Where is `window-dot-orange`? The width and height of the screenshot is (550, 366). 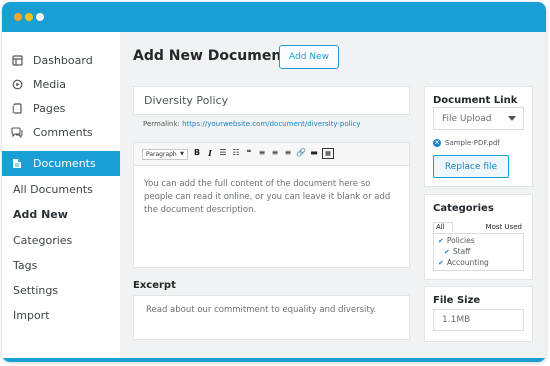
window-dot-orange is located at coordinates (18, 17).